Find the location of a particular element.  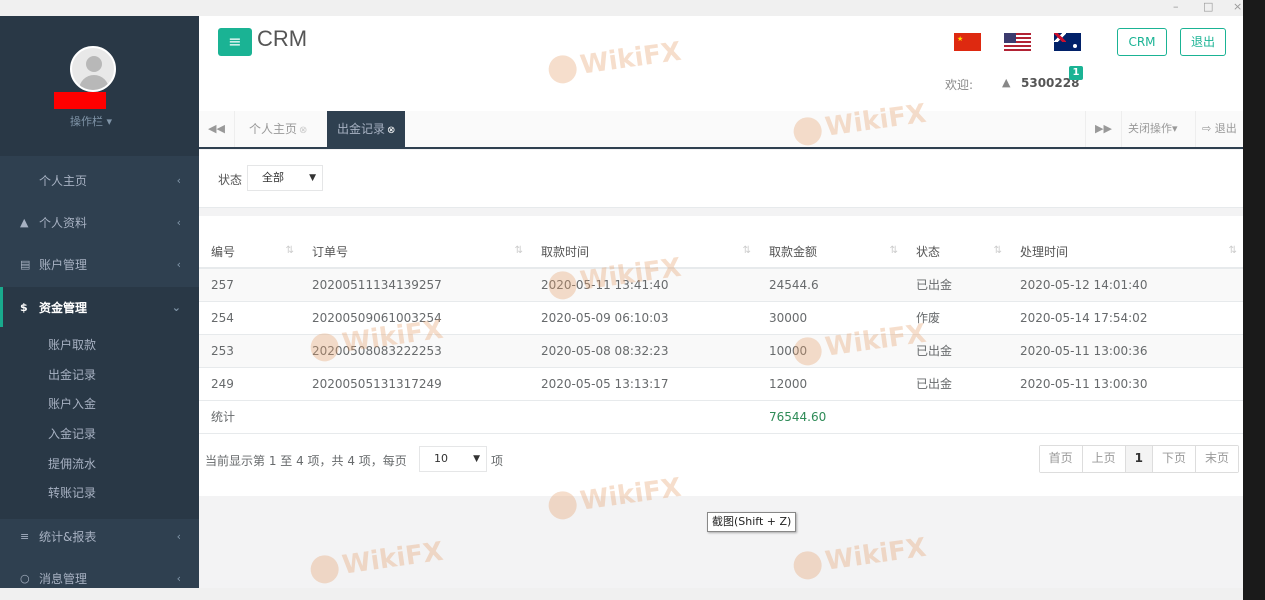

close-icon: × is located at coordinates (1237, 6).